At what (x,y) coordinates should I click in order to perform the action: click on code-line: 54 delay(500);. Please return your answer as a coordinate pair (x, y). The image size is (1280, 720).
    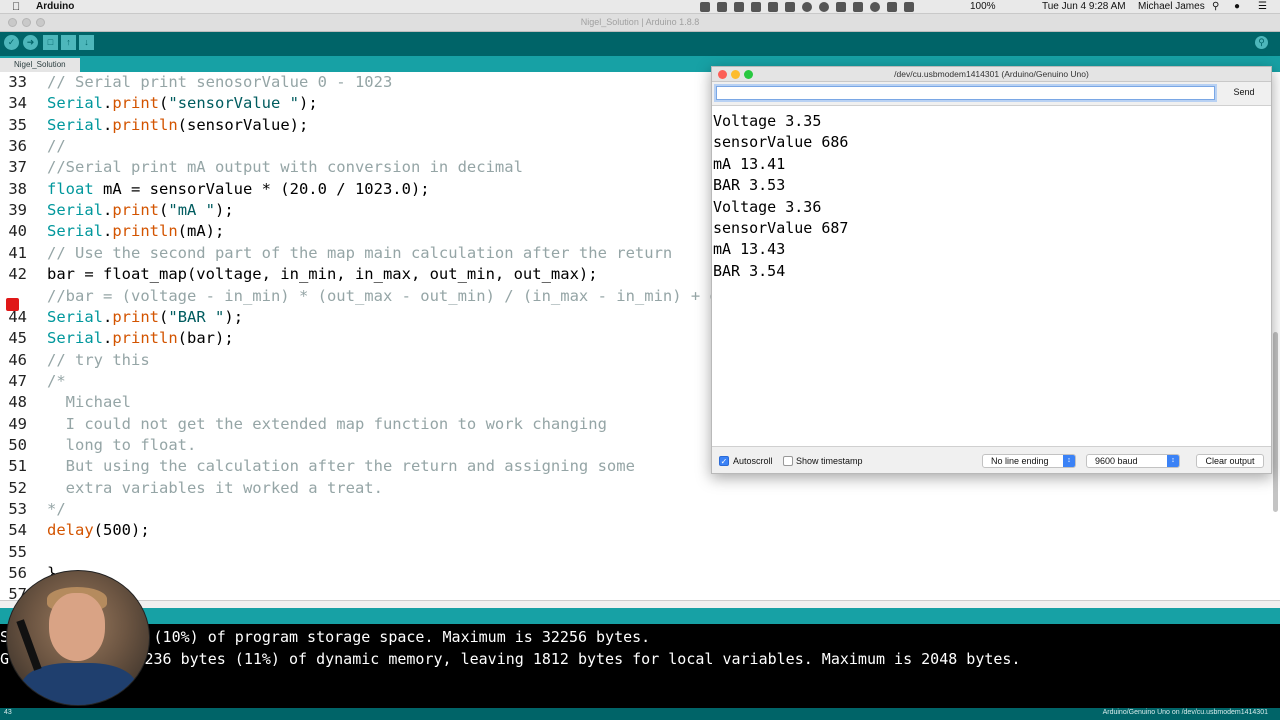
    Looking at the image, I should click on (74, 530).